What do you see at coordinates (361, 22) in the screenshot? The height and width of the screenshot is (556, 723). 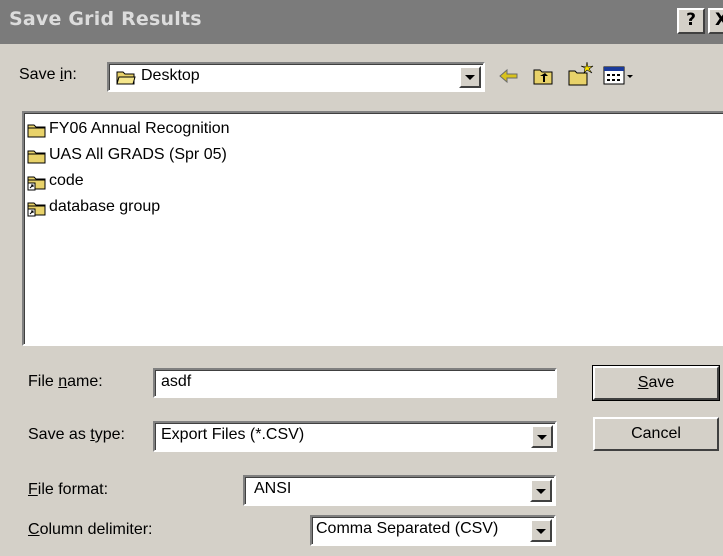 I see `title-bar: Save Grid Results ? X` at bounding box center [361, 22].